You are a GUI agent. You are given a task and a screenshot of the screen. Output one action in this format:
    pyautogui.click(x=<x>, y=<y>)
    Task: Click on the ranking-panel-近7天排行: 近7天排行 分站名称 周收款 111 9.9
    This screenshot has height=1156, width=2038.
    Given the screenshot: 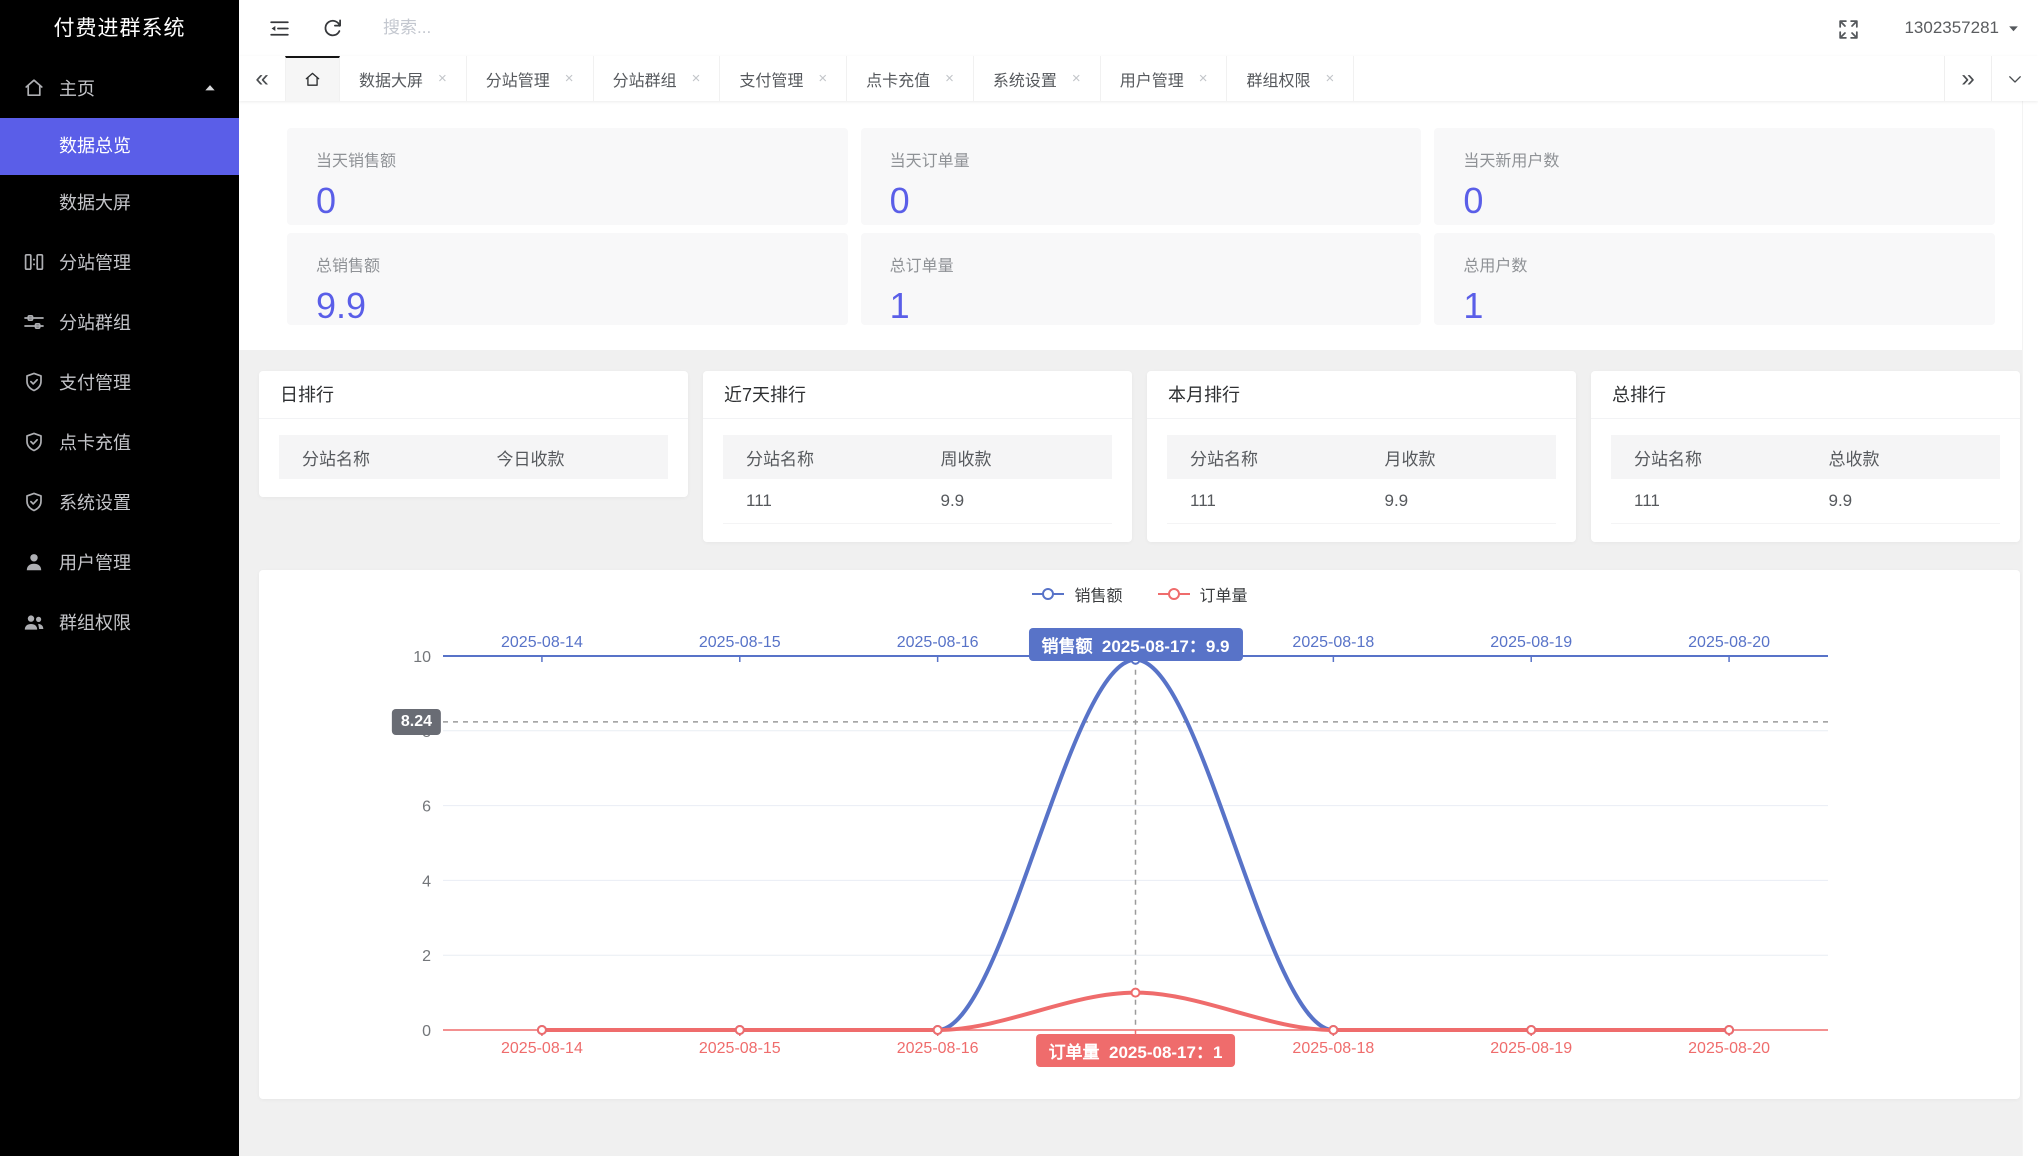 What is the action you would take?
    pyautogui.click(x=917, y=456)
    